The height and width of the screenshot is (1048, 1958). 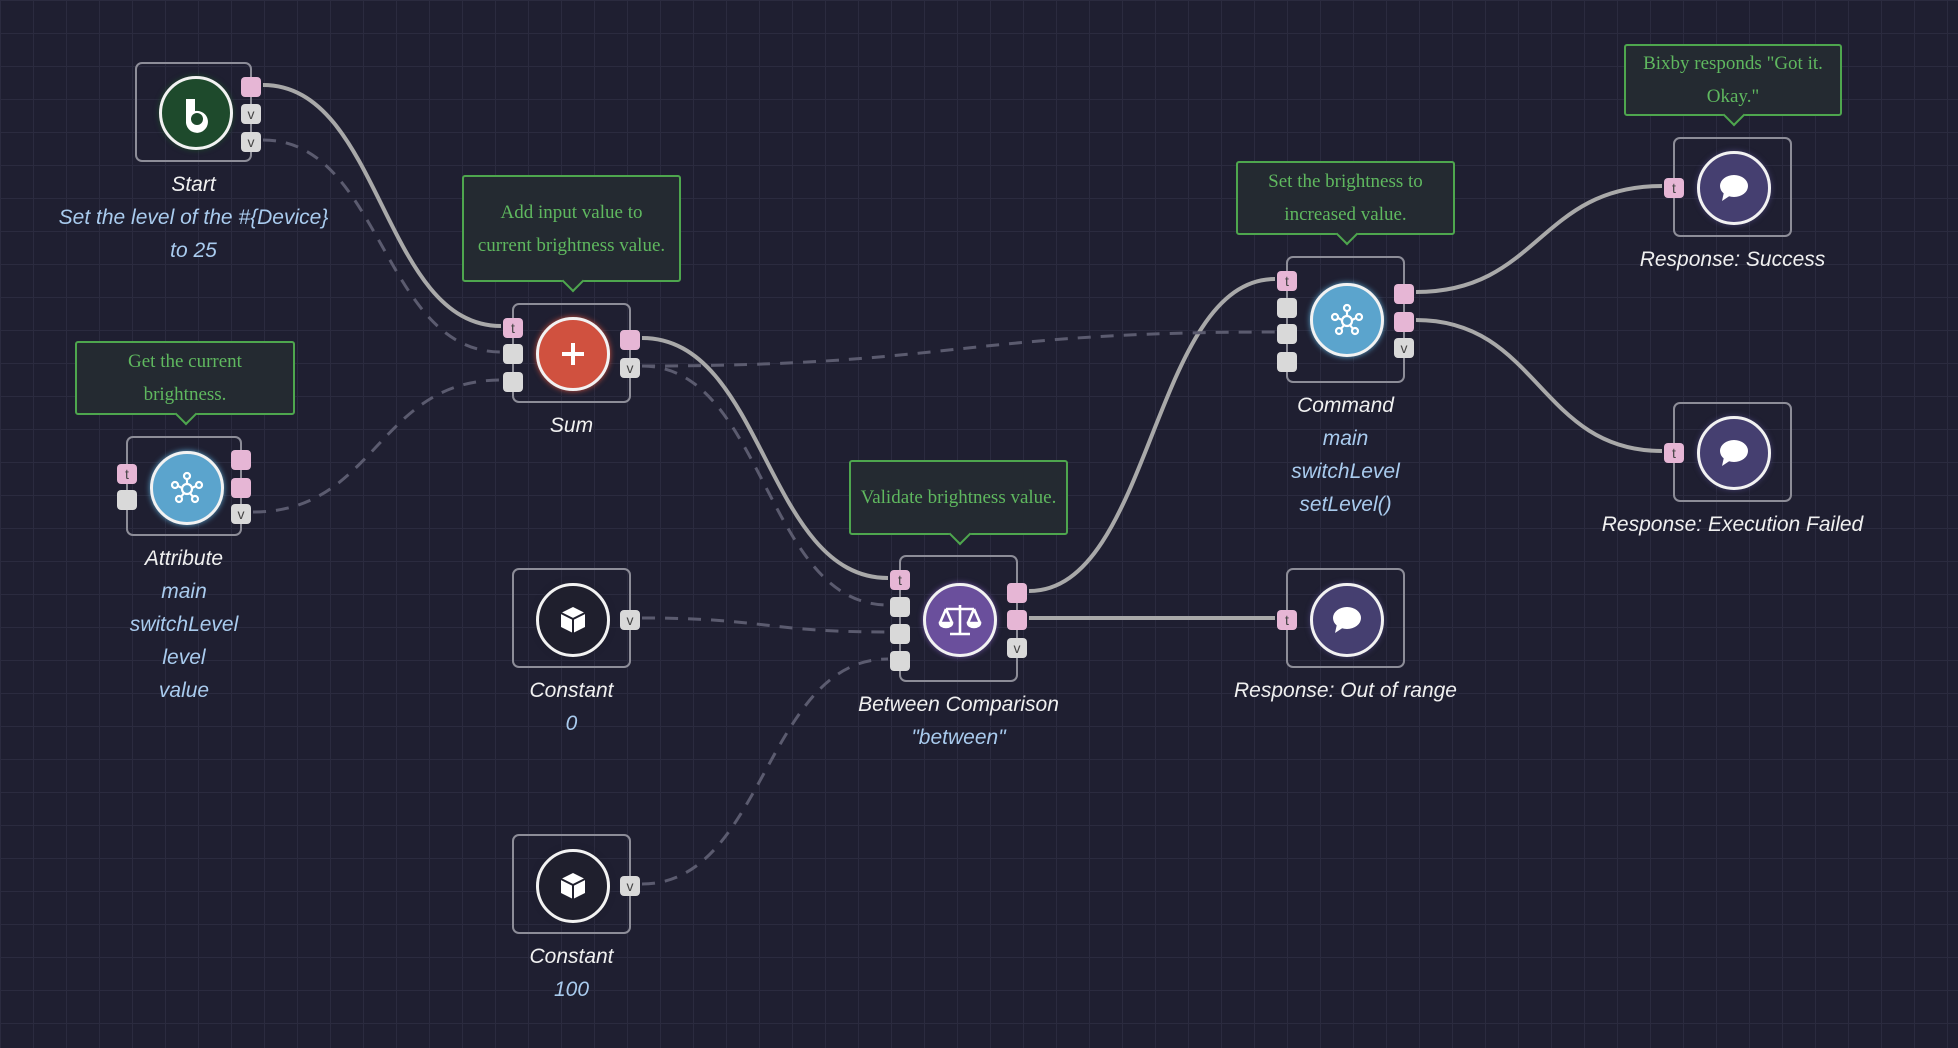 I want to click on comment-between: Validate brightness value., so click(x=958, y=497).